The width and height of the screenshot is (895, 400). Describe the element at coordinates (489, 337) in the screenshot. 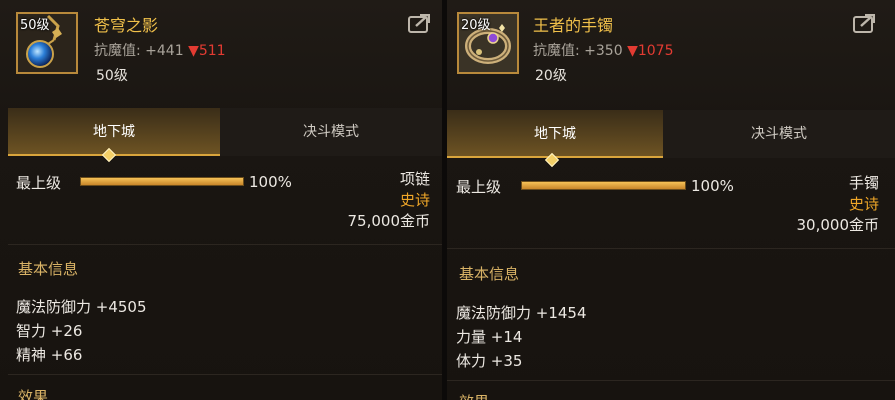

I see `attribute-line: 力量 +14` at that location.